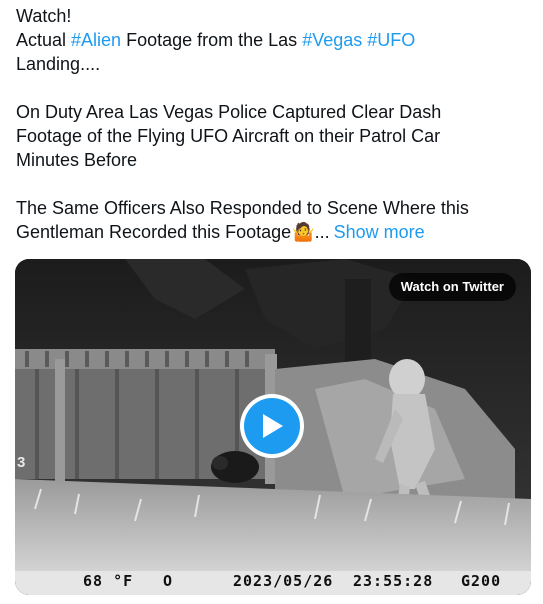 The height and width of the screenshot is (604, 543). Describe the element at coordinates (96, 40) in the screenshot. I see `hashtag-alien: #Alien` at that location.